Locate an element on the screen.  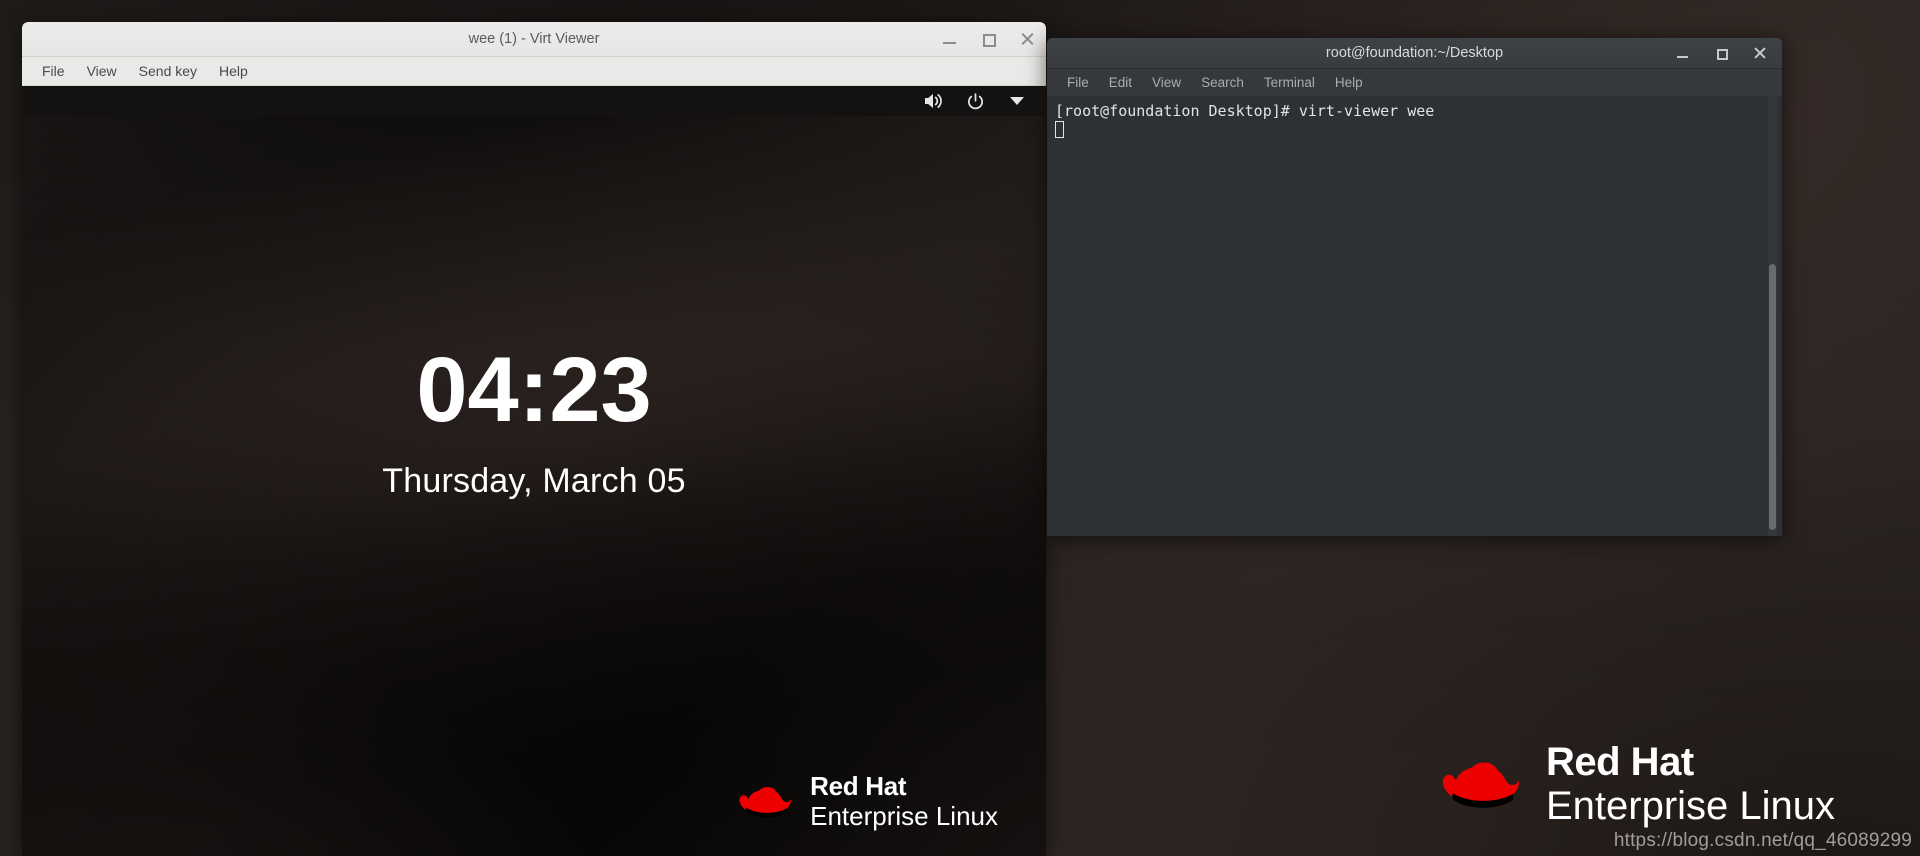
guest-redhat-logo: Red Hat Enterprise Linux is located at coordinates (866, 801).